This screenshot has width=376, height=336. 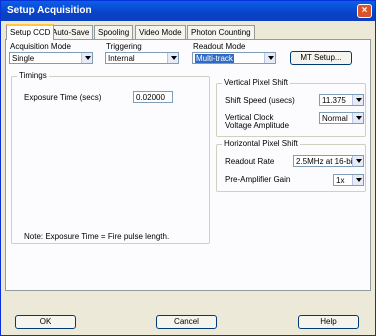 I want to click on readout-rate-label: Readout Rate, so click(x=250, y=161).